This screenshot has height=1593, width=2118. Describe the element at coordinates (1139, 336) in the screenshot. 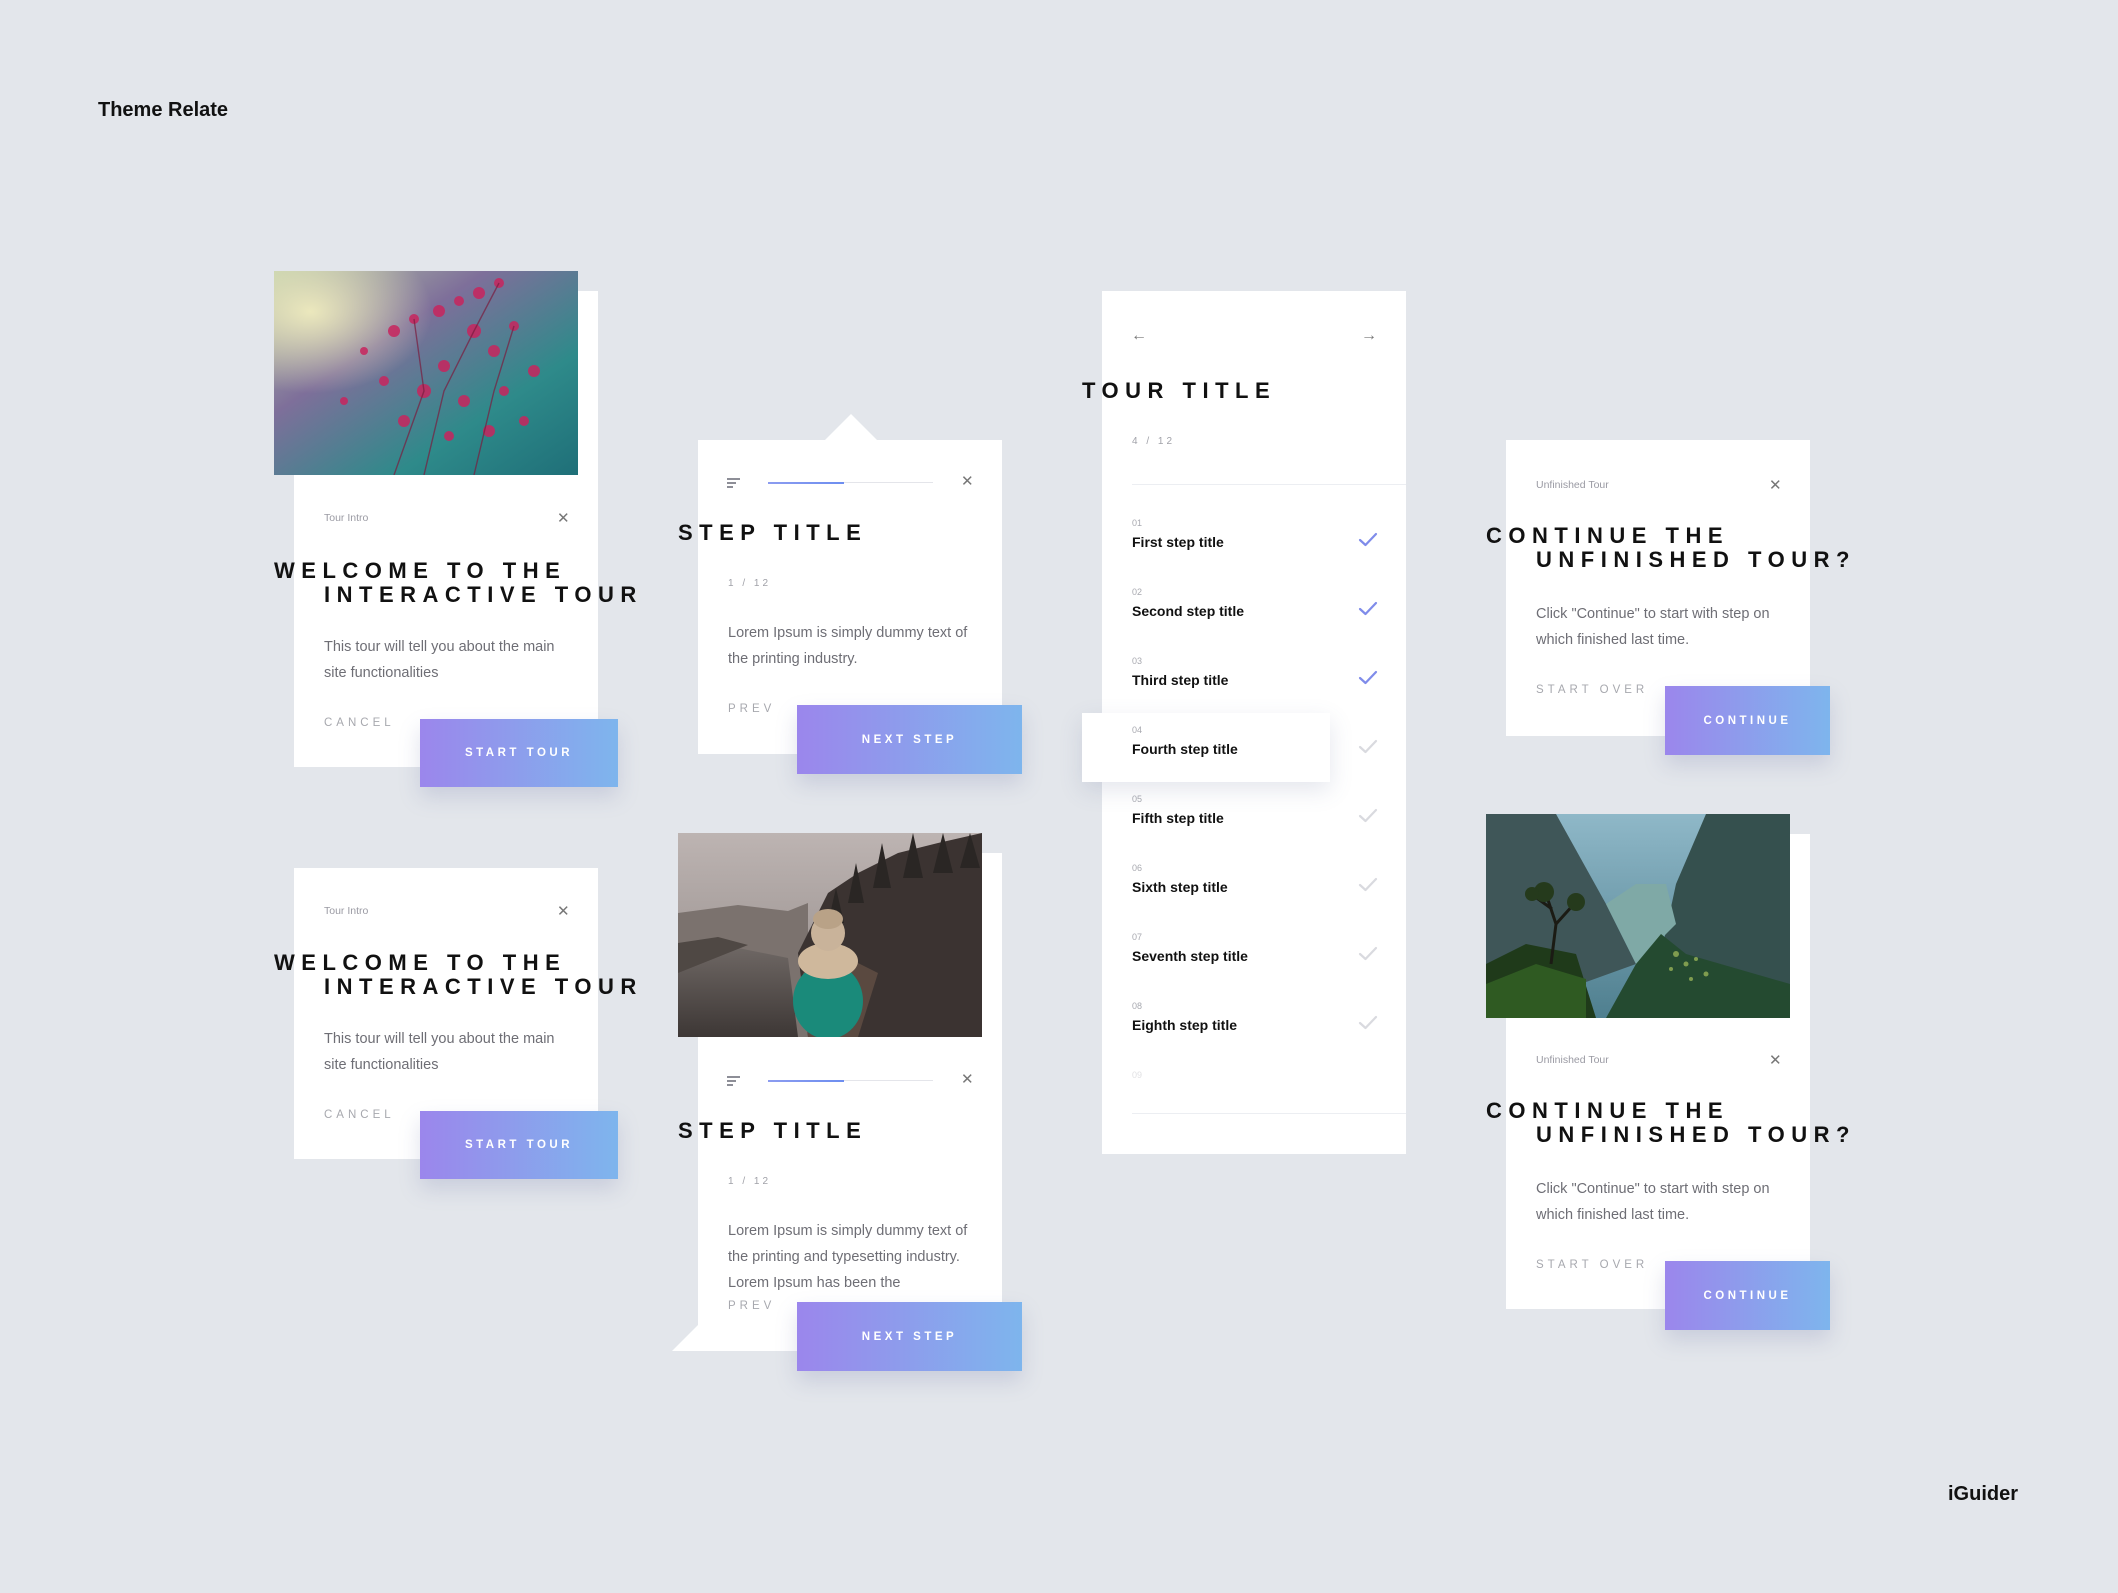

I see `arrow-left-icon: ←` at that location.